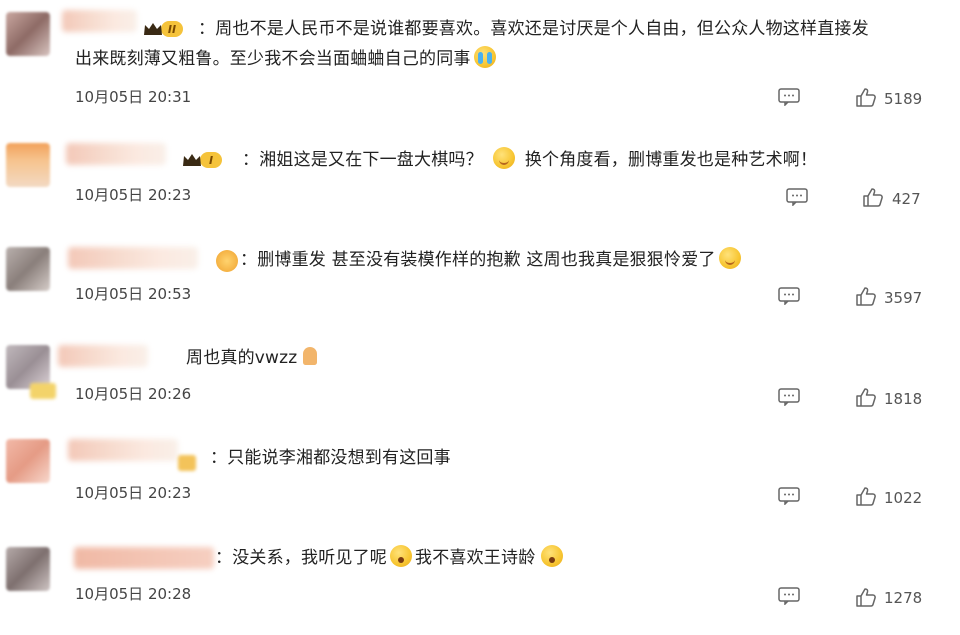  Describe the element at coordinates (903, 598) in the screenshot. I see `like-count: 1278` at that location.